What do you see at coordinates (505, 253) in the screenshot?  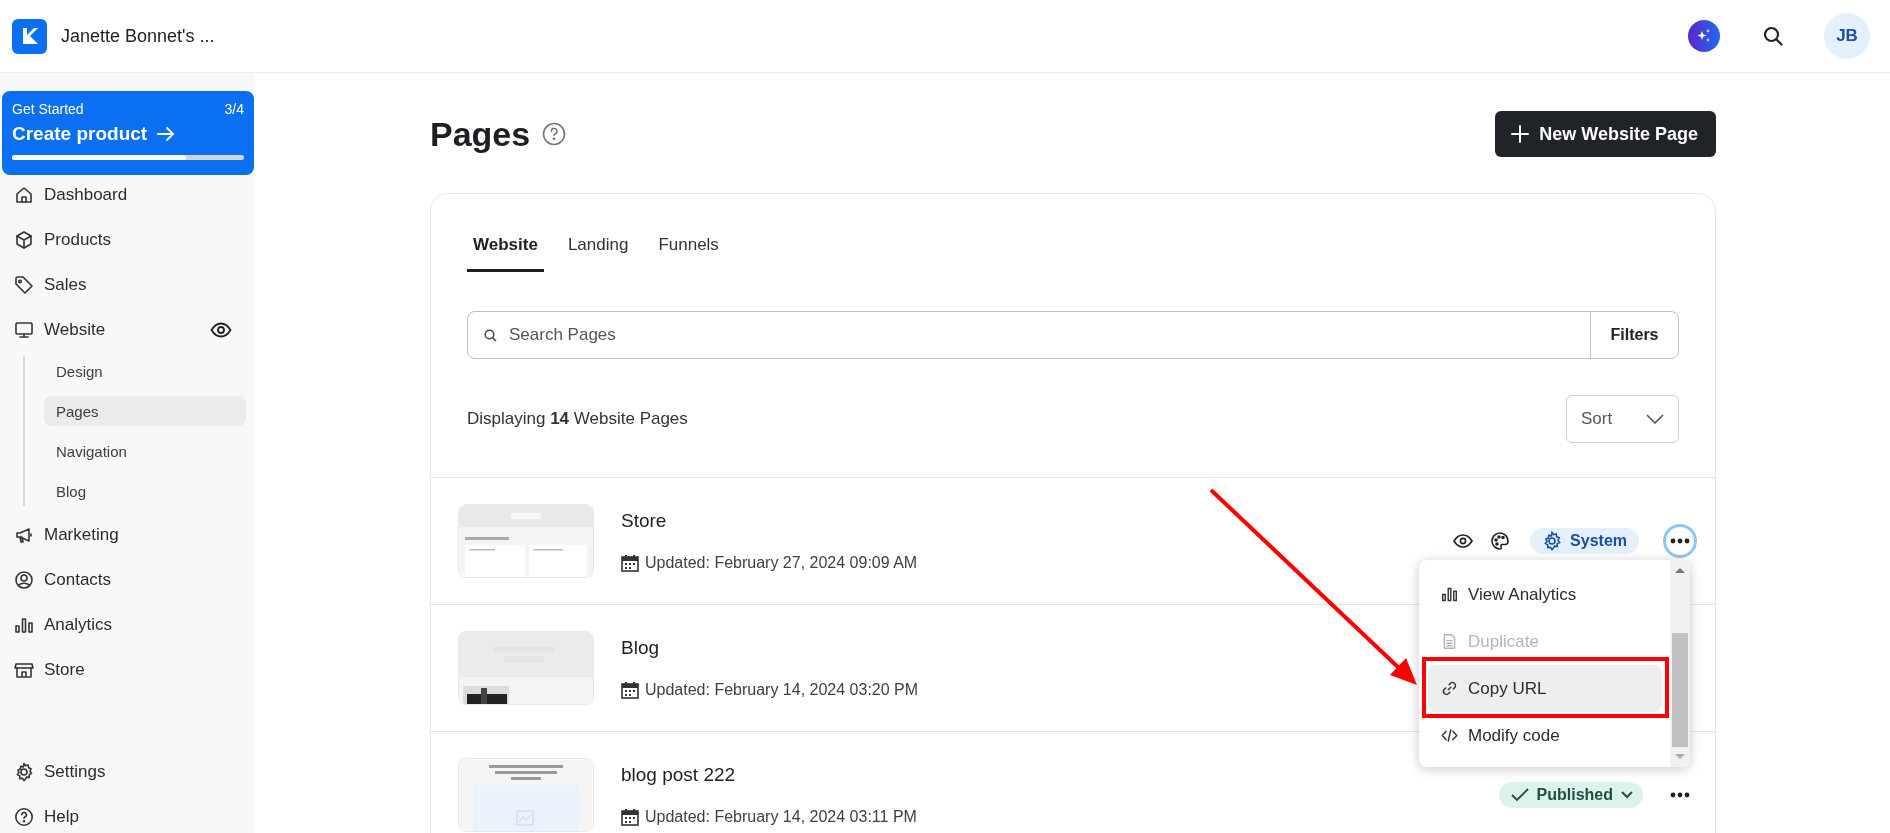 I see `tab: Website` at bounding box center [505, 253].